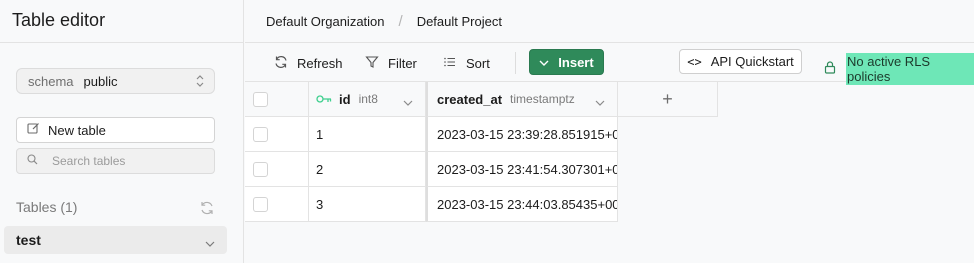  I want to click on schema-label: schema, so click(51, 81).